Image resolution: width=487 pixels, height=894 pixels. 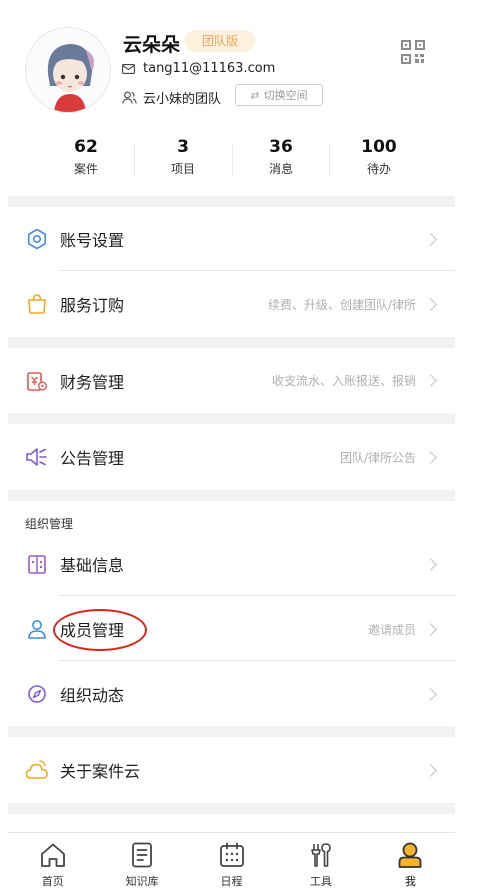 What do you see at coordinates (410, 881) in the screenshot?
I see `tab-label: 我` at bounding box center [410, 881].